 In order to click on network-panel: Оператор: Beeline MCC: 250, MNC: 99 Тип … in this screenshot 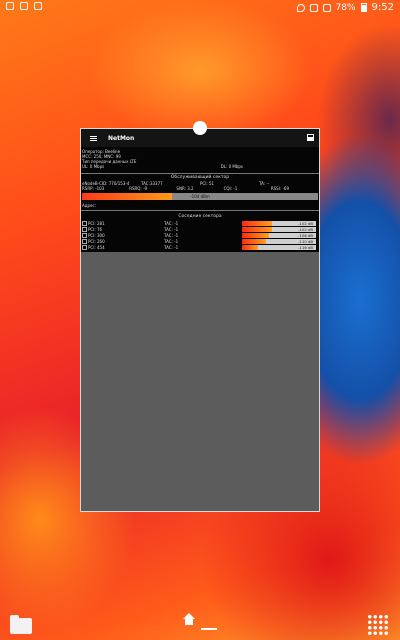, I will do `click(200, 199)`.